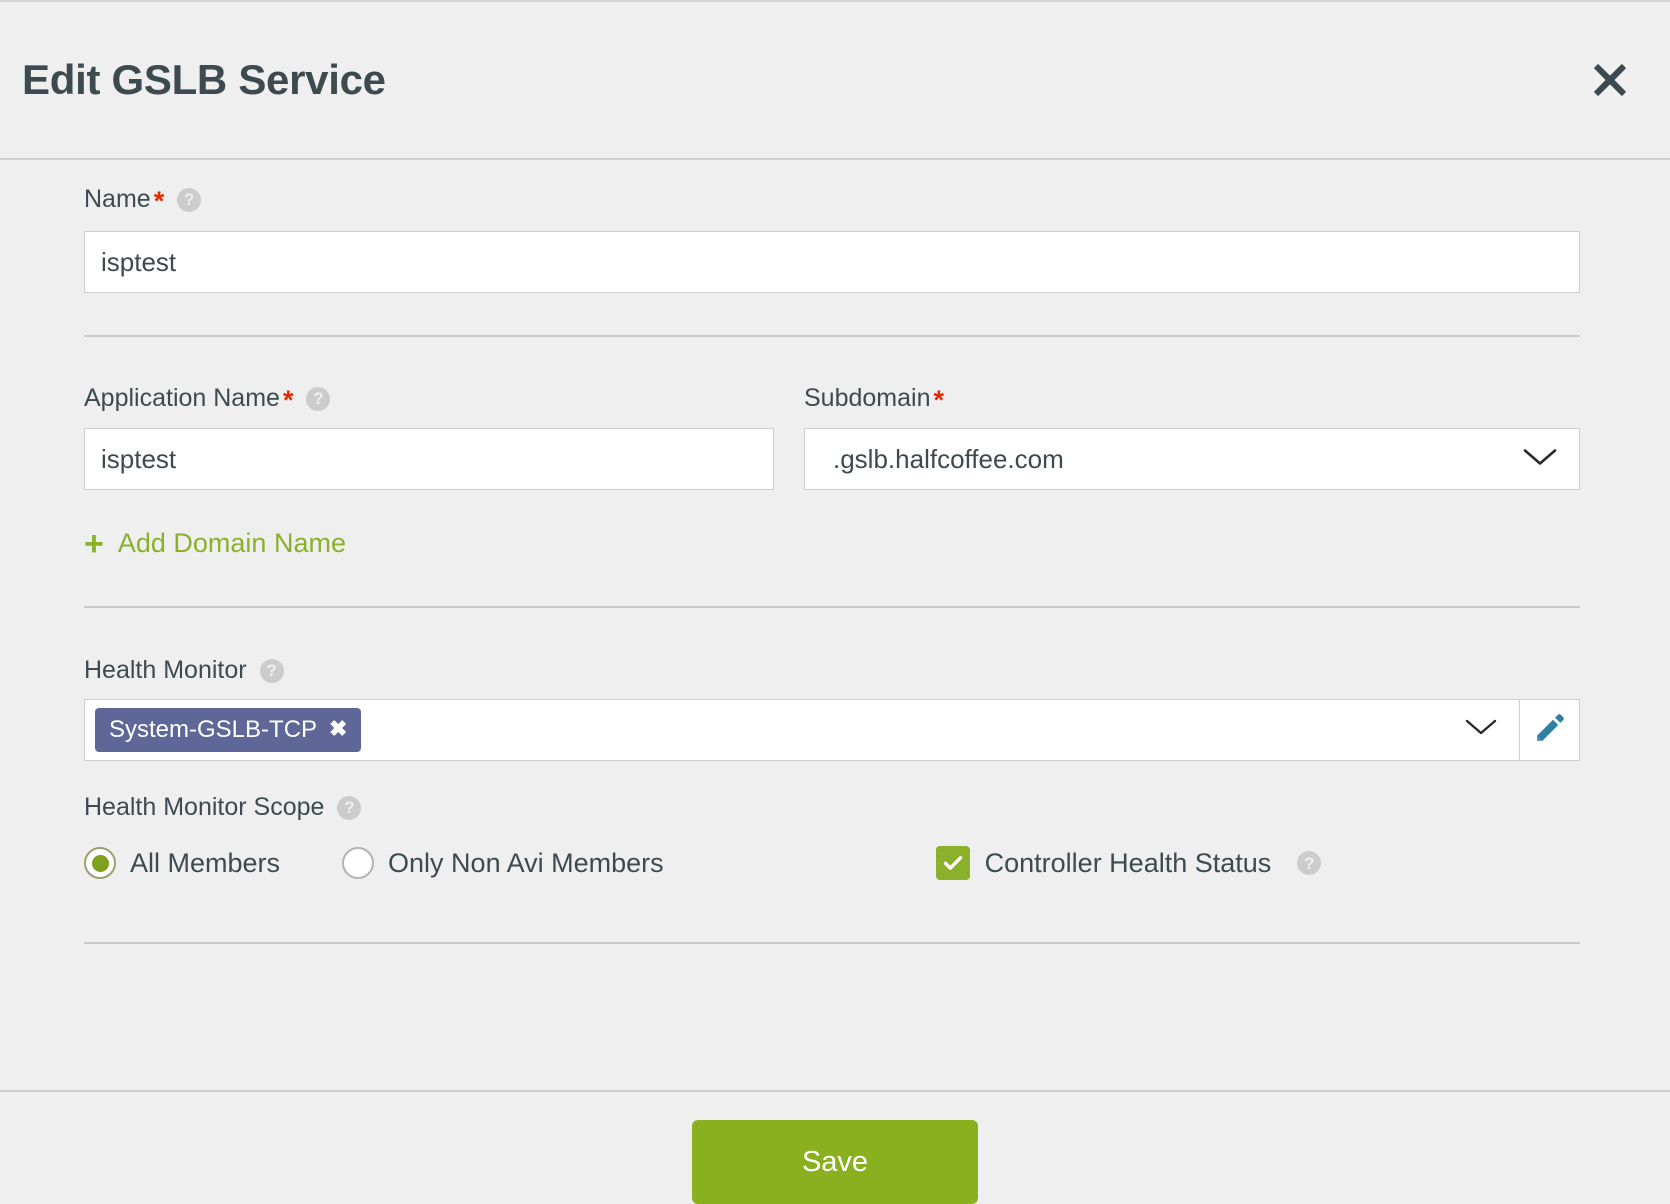 The height and width of the screenshot is (1204, 1670). What do you see at coordinates (205, 862) in the screenshot?
I see `radio-all-members-label: All Members` at bounding box center [205, 862].